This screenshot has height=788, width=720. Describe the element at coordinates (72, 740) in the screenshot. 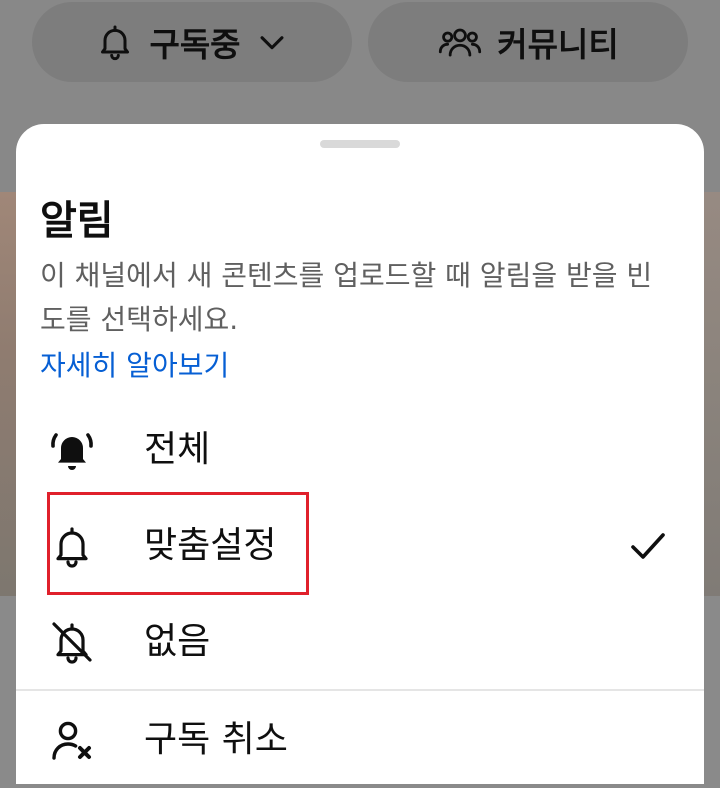

I see `person-remove-icon` at that location.